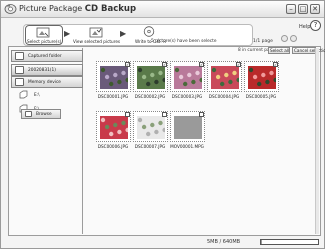  I want to click on maximize-button: □, so click(303, 9).